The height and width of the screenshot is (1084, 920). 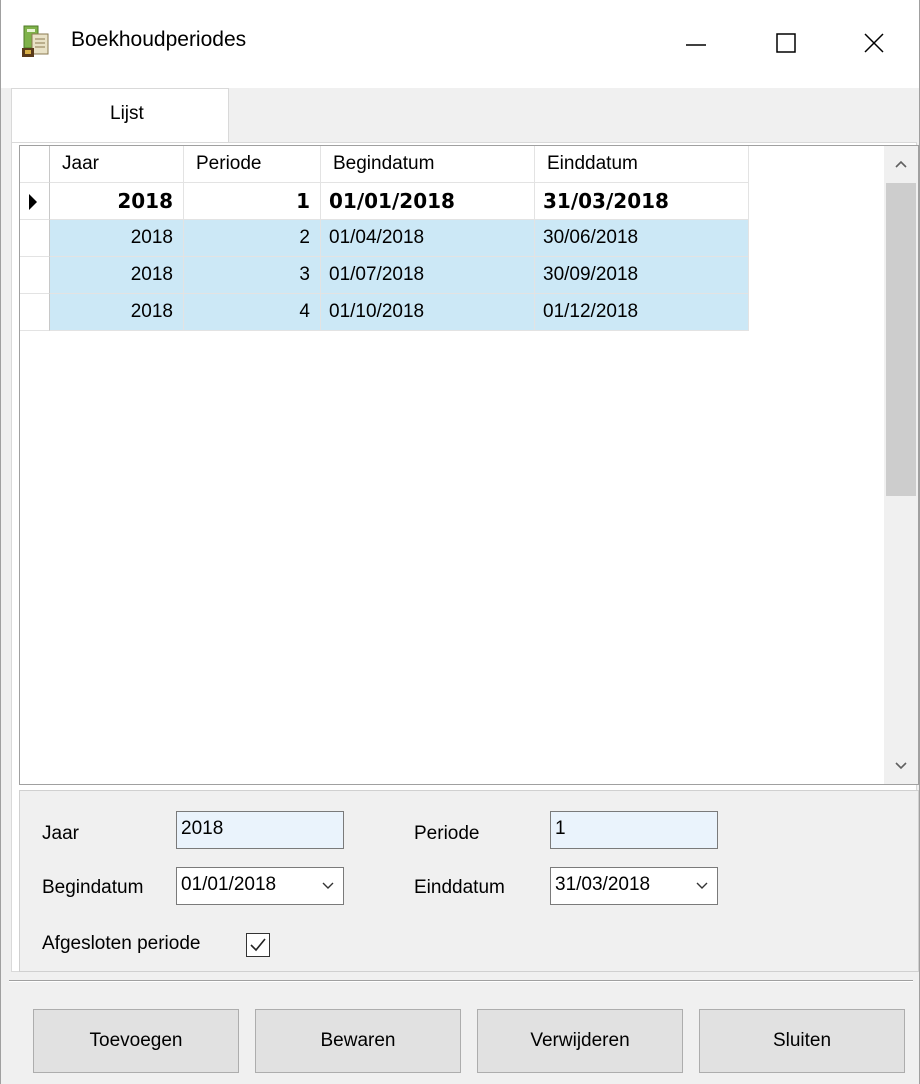 I want to click on window-title: Boekhoudperiodes, so click(x=159, y=39).